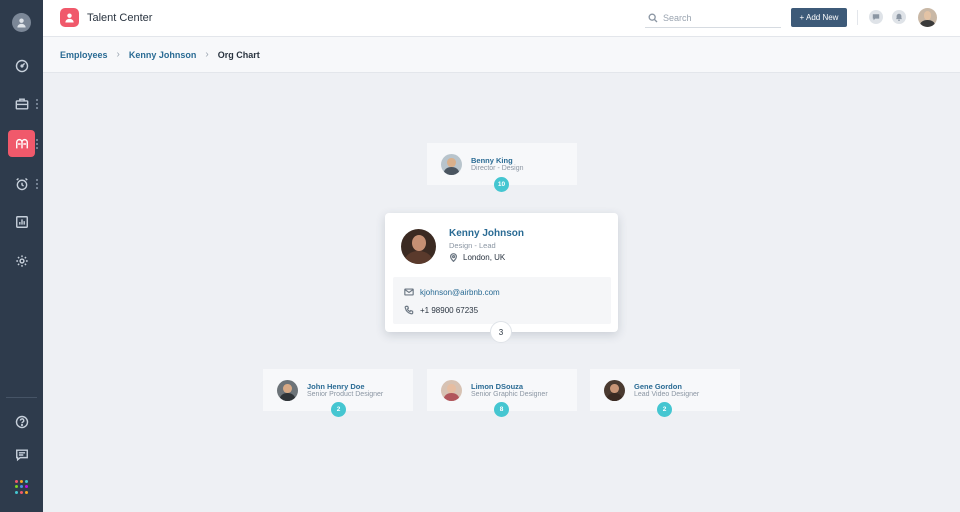 The height and width of the screenshot is (512, 960). Describe the element at coordinates (501, 55) in the screenshot. I see `breadcrumb: Employees › Kenny Johnson › Org Chart` at that location.